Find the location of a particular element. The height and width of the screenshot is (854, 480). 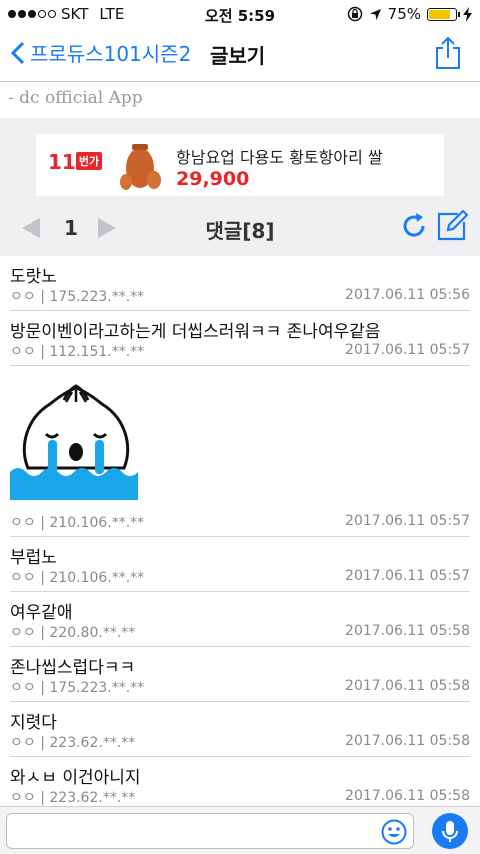

crying-dumpling-emoticon is located at coordinates (74, 442).